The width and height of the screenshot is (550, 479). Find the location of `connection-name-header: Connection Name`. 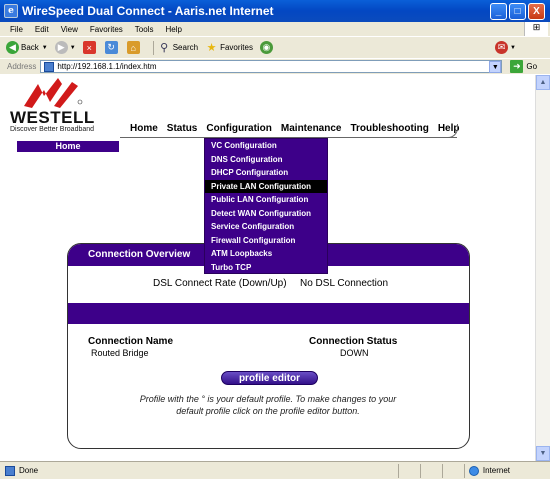

connection-name-header: Connection Name is located at coordinates (131, 341).